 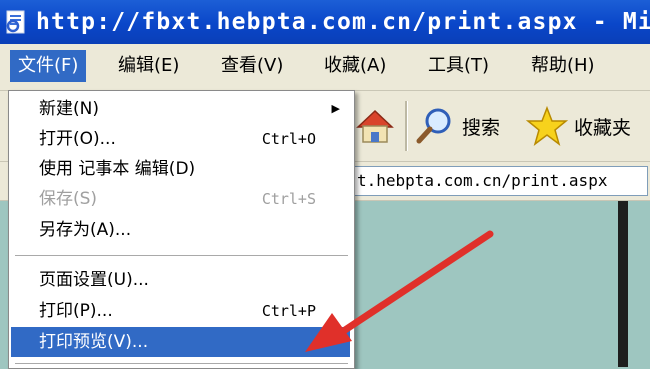 I want to click on star-icon, so click(x=547, y=125).